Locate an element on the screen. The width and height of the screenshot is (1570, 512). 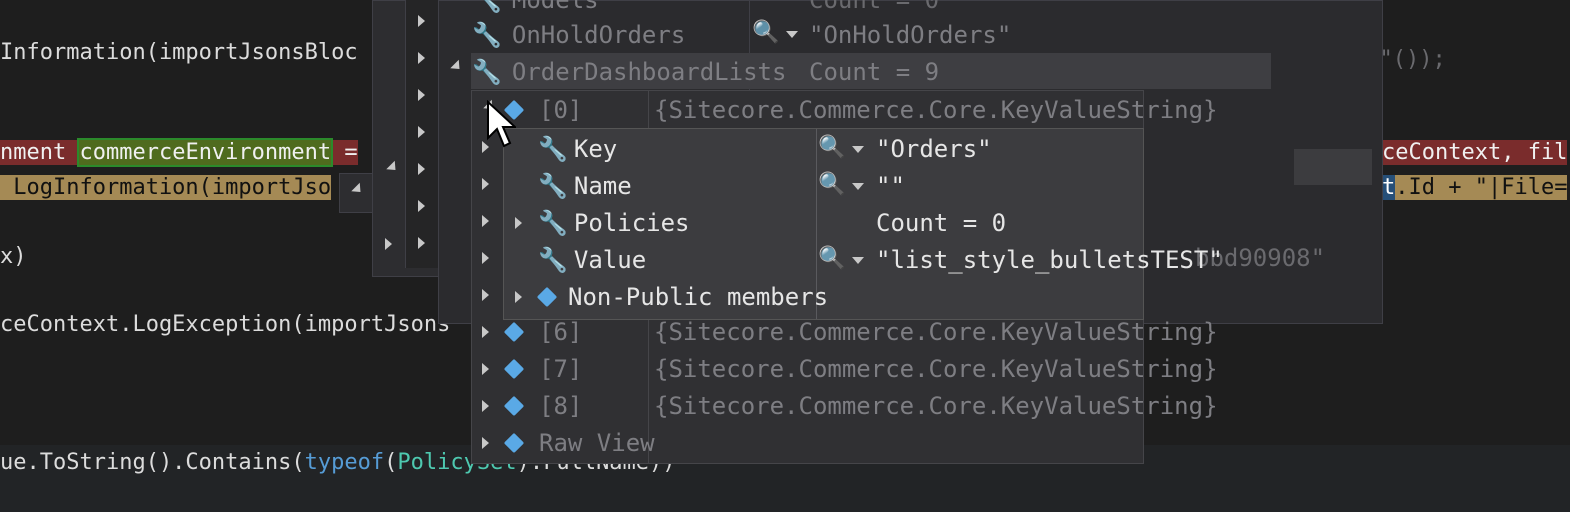
datatip-value: Count = 9 is located at coordinates (874, 72).